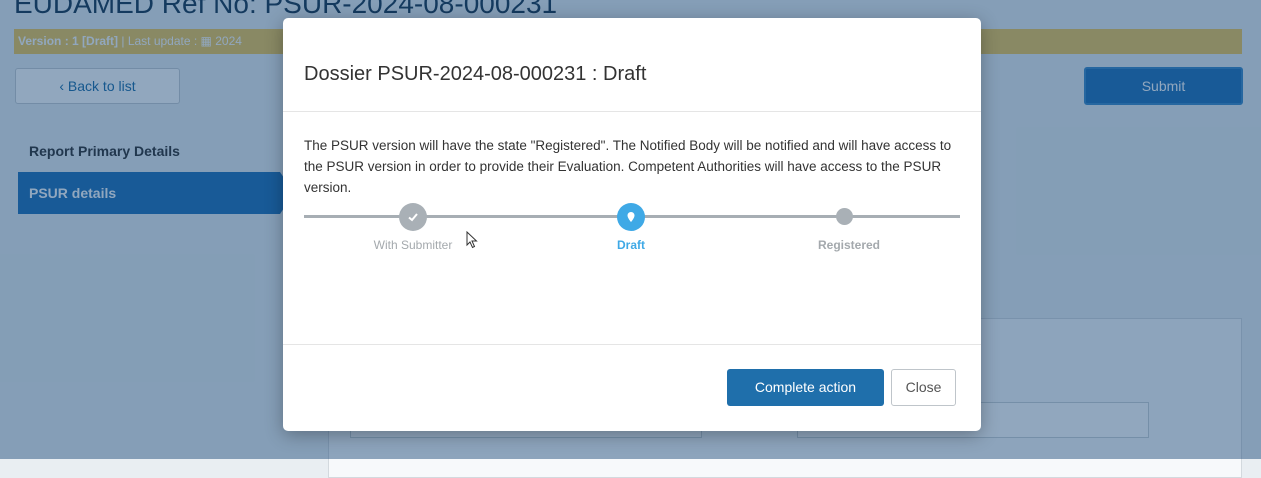 This screenshot has height=478, width=1261. I want to click on modal-title: Dossier PSUR-2024-08-000231 : Draft, so click(475, 74).